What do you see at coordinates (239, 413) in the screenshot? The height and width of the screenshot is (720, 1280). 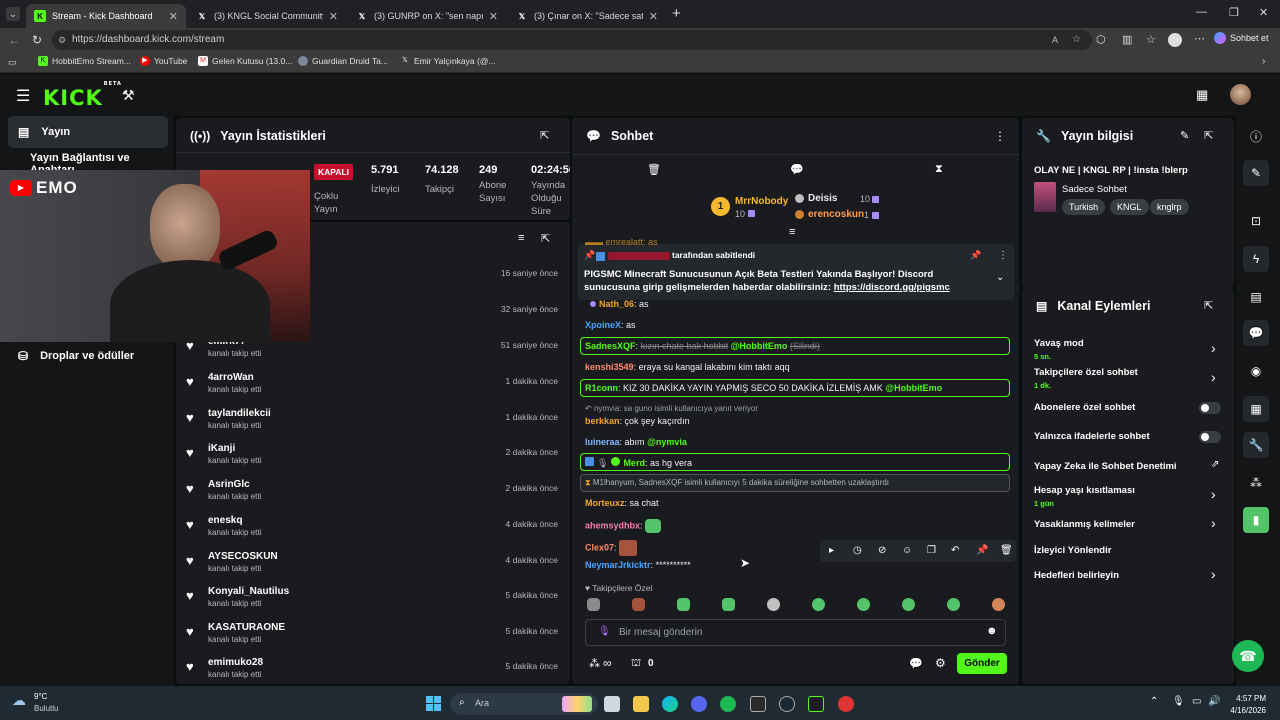 I see `follower-name: taylandilekcii` at bounding box center [239, 413].